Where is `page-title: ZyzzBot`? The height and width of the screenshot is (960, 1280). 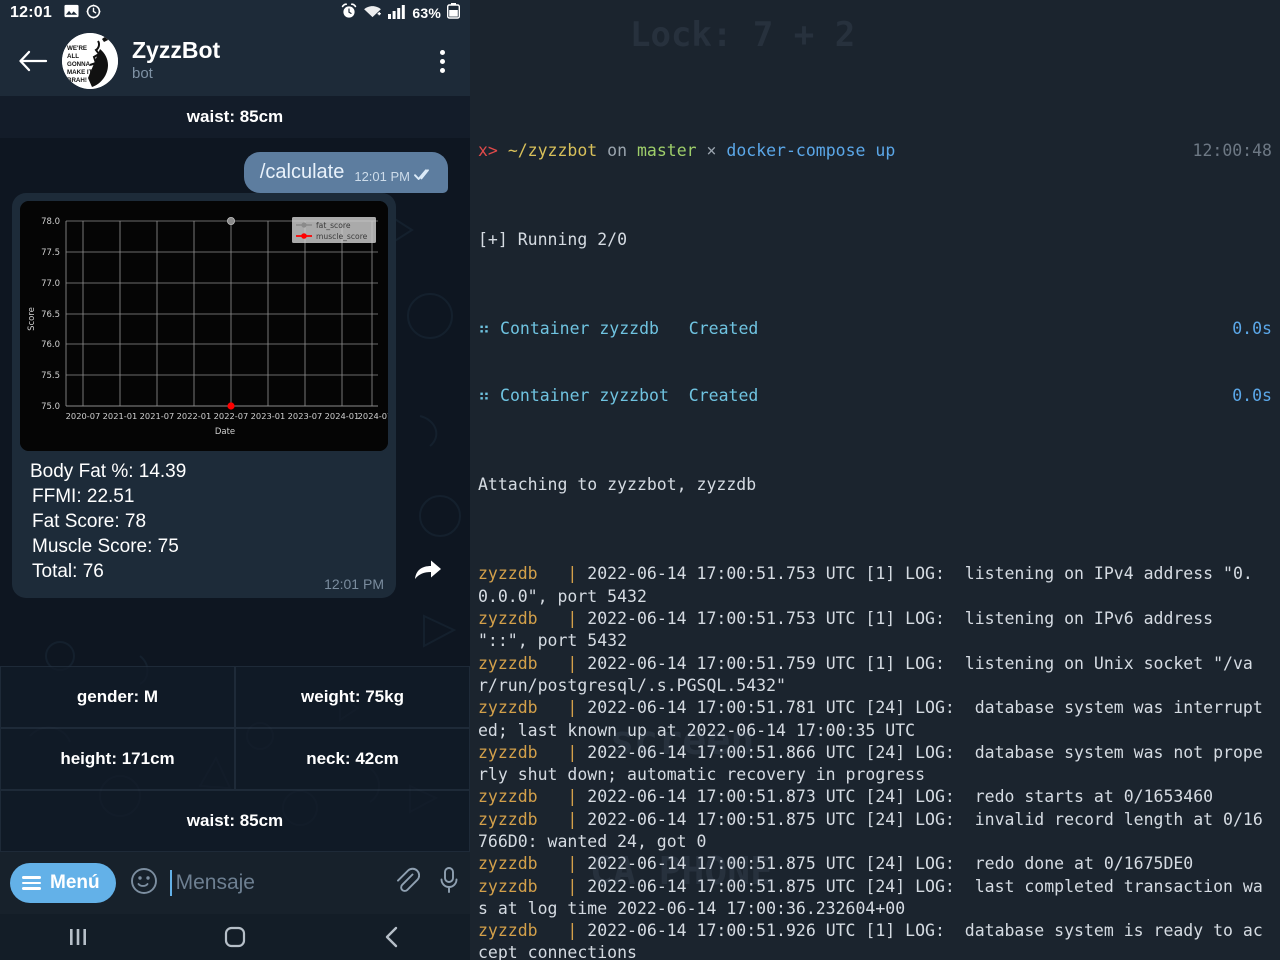
page-title: ZyzzBot is located at coordinates (176, 49).